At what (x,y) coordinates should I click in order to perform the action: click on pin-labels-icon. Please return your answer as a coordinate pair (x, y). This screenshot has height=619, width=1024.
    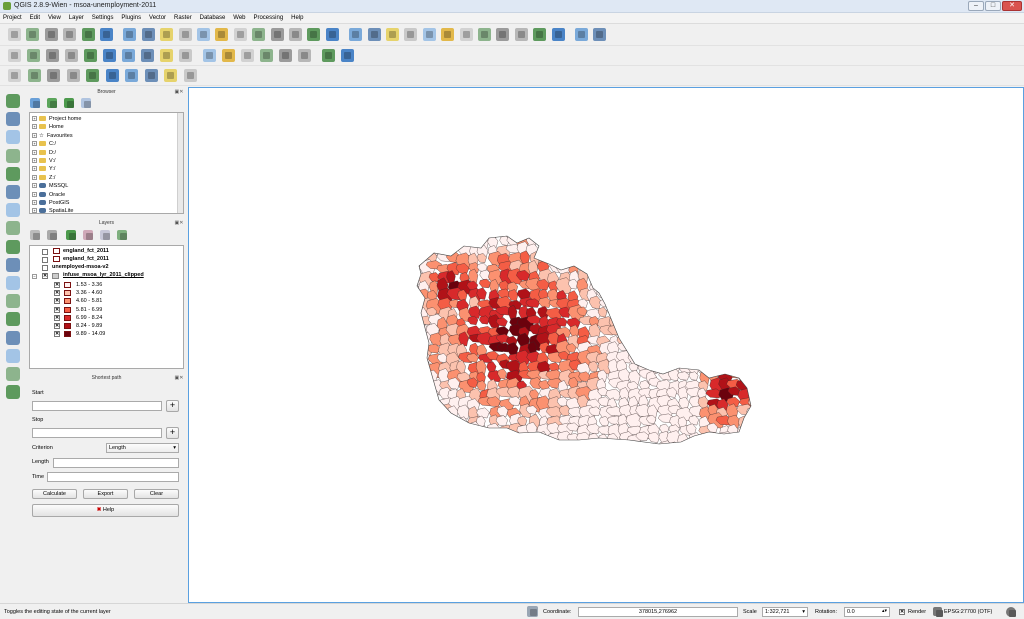
    Looking at the image, I should click on (228, 55).